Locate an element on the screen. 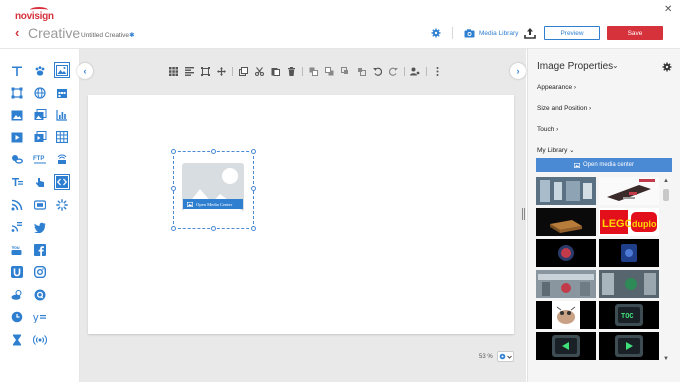 The width and height of the screenshot is (680, 382). yelp-widget-icon: y is located at coordinates (40, 317).